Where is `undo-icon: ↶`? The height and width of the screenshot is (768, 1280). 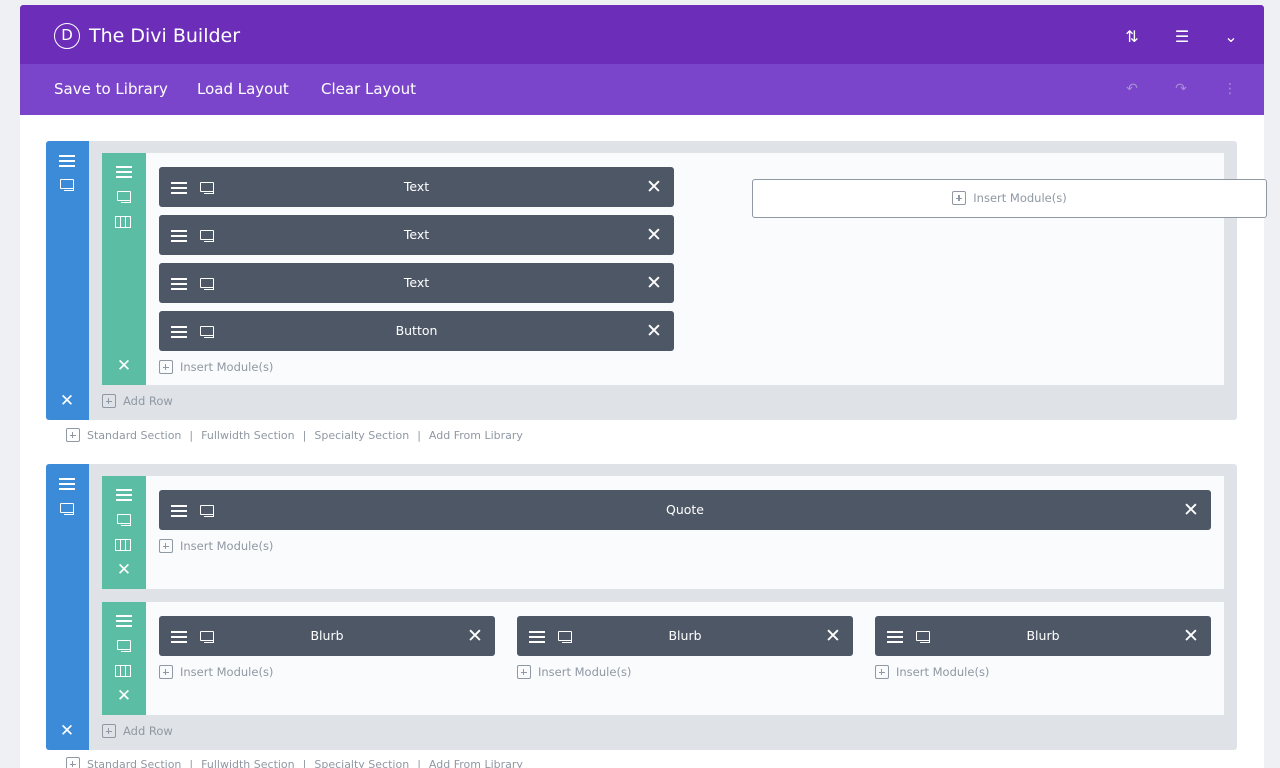
undo-icon: ↶ is located at coordinates (1132, 89).